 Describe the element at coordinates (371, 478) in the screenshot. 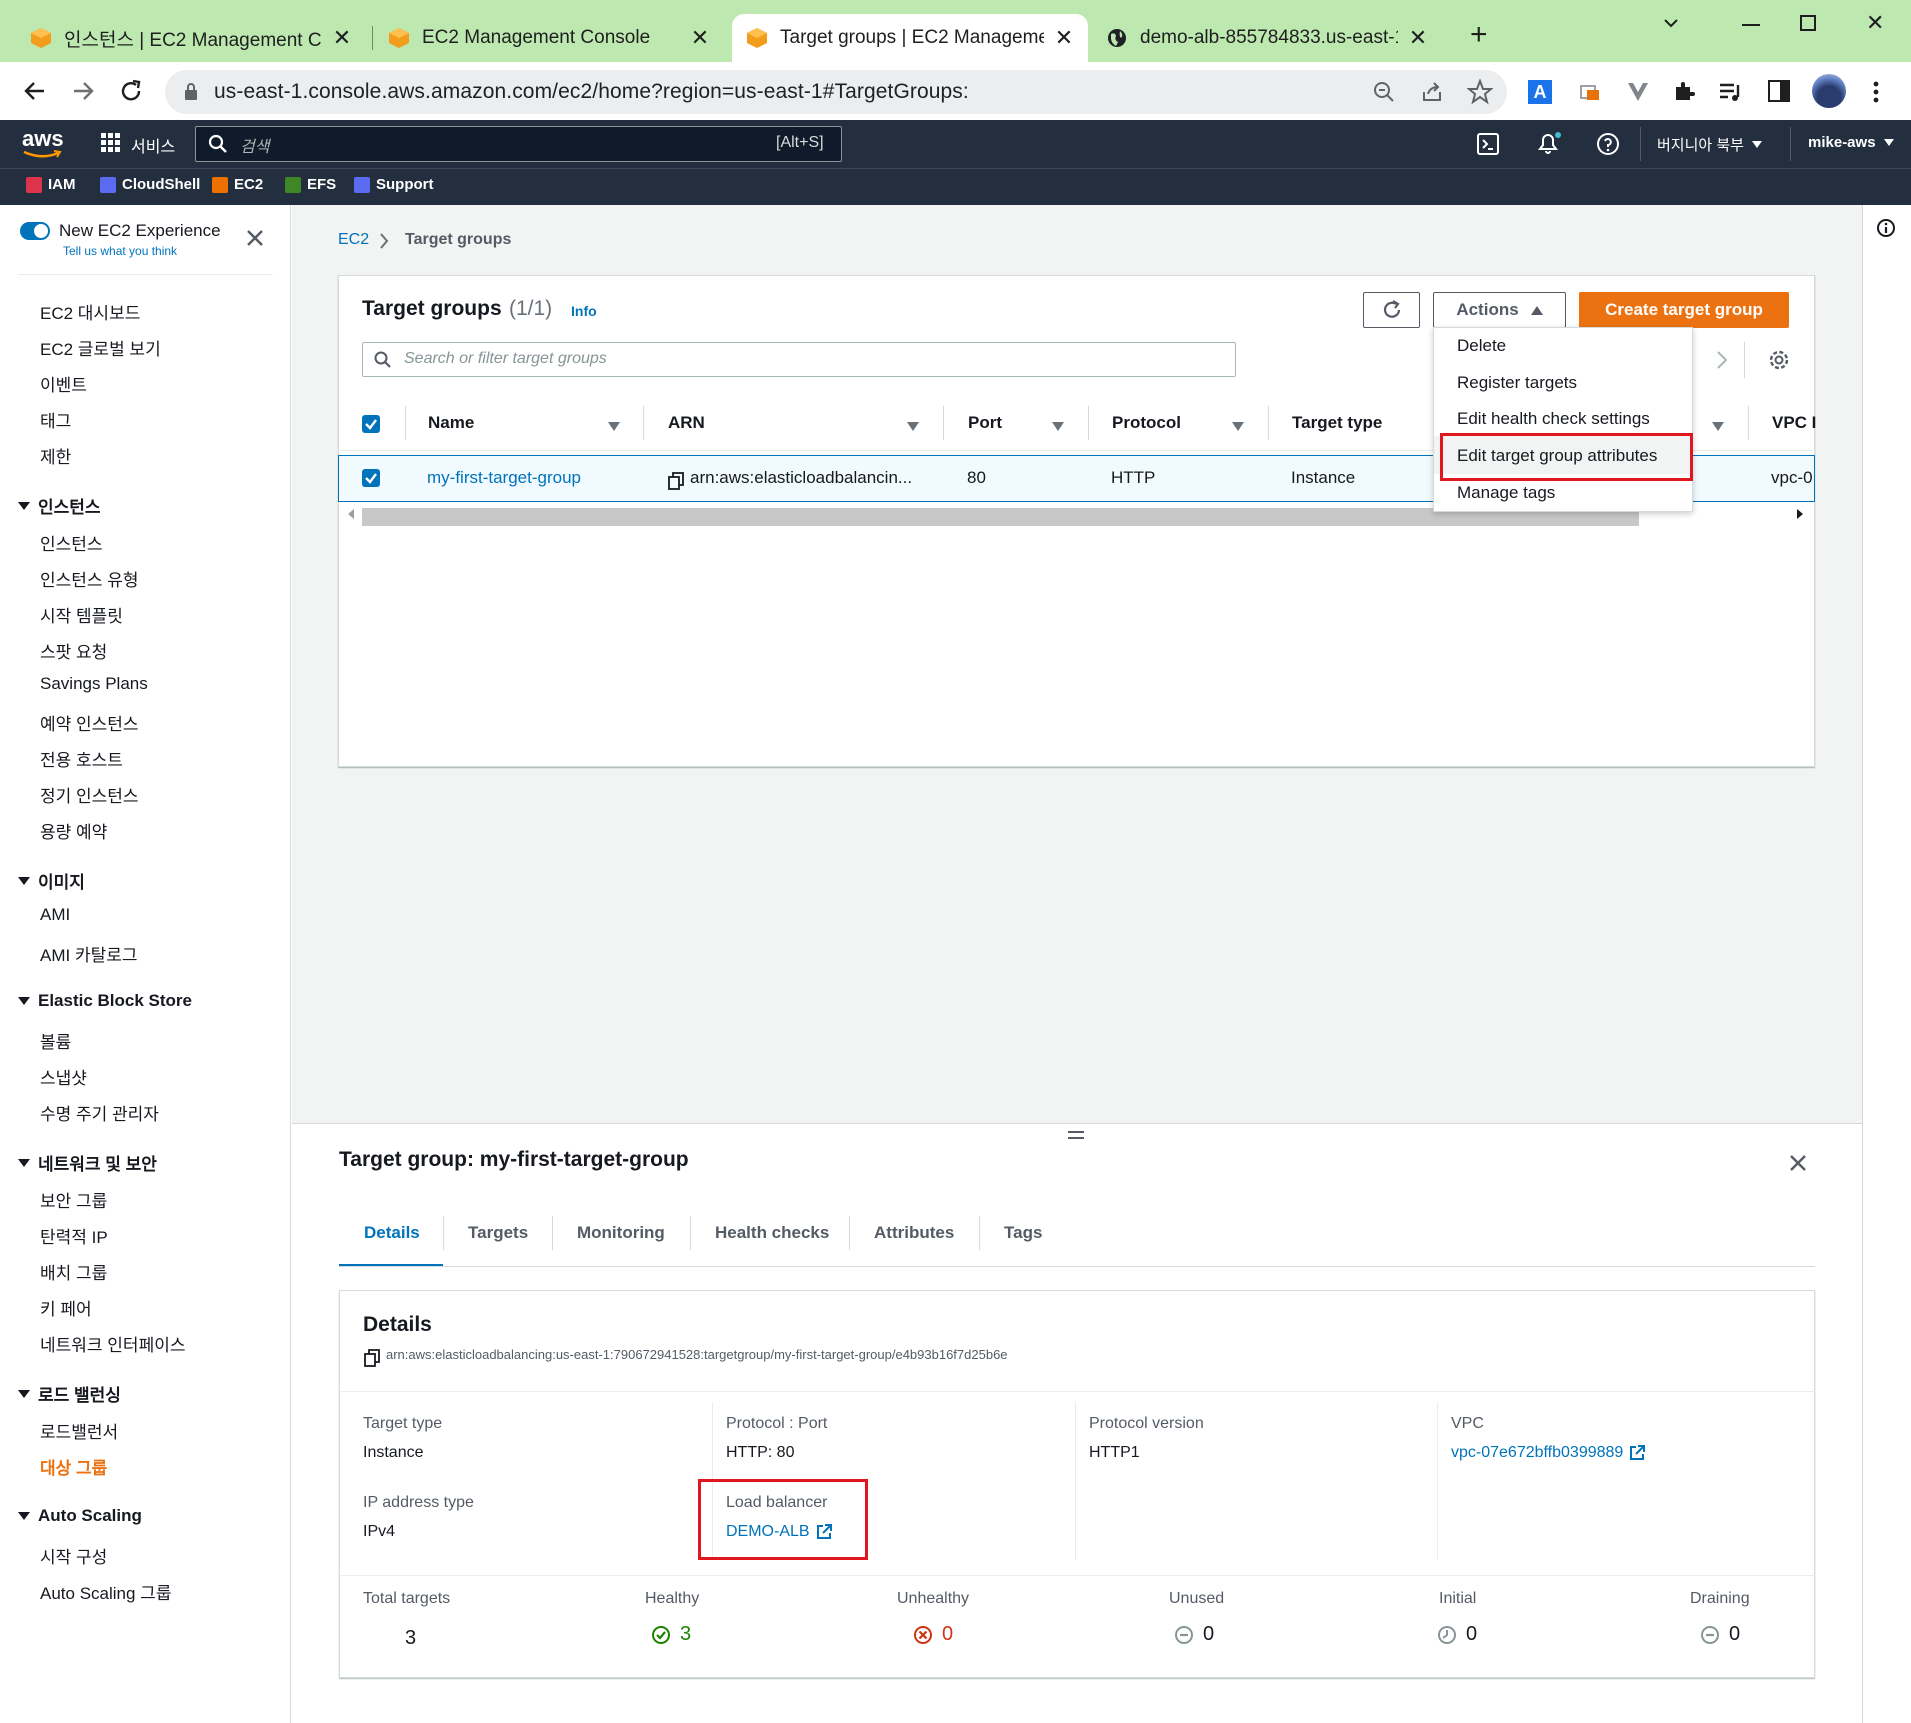

I see `row-checkbox` at that location.